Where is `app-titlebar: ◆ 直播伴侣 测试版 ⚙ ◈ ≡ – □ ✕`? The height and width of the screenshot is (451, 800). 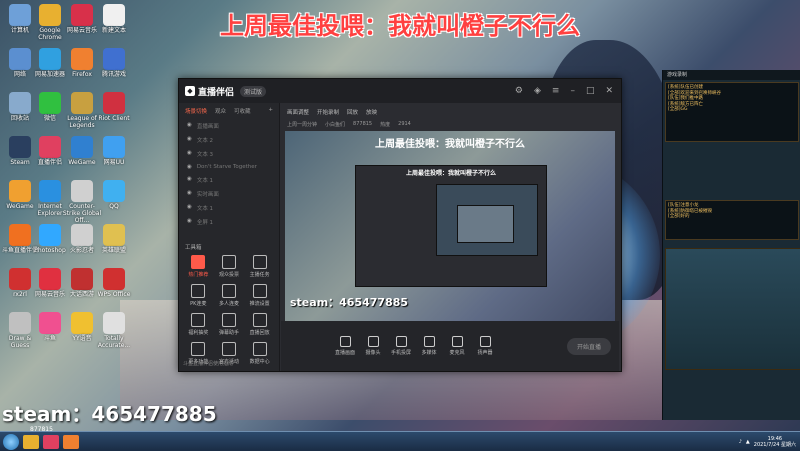 app-titlebar: ◆ 直播伴侣 测试版 ⚙ ◈ ≡ – □ ✕ is located at coordinates (400, 91).